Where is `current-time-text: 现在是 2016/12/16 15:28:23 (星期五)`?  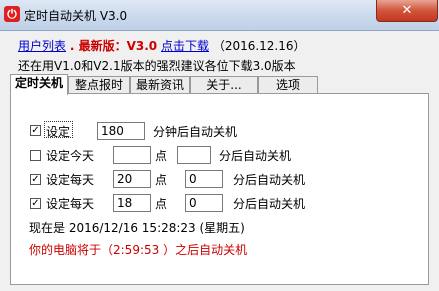
current-time-text: 现在是 2016/12/16 15:28:23 (星期五) is located at coordinates (137, 228).